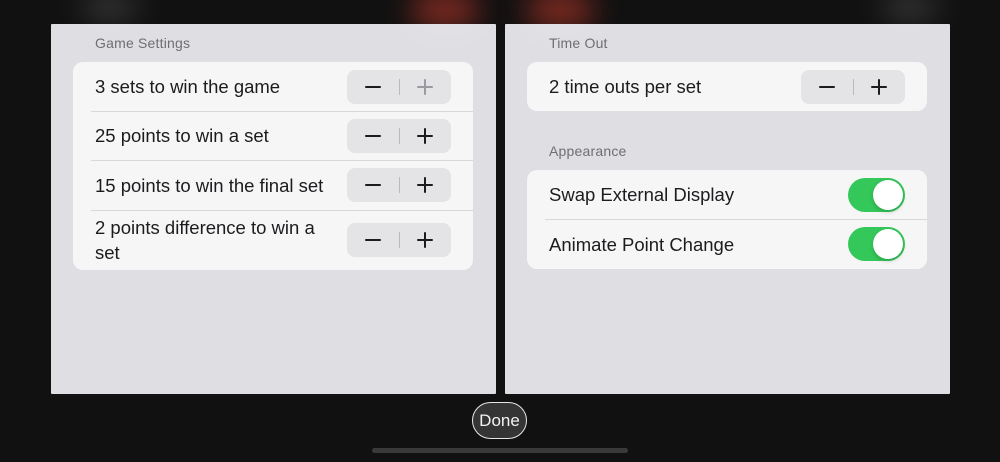  What do you see at coordinates (642, 244) in the screenshot?
I see `animate-point-change-label: Animate Point Change` at bounding box center [642, 244].